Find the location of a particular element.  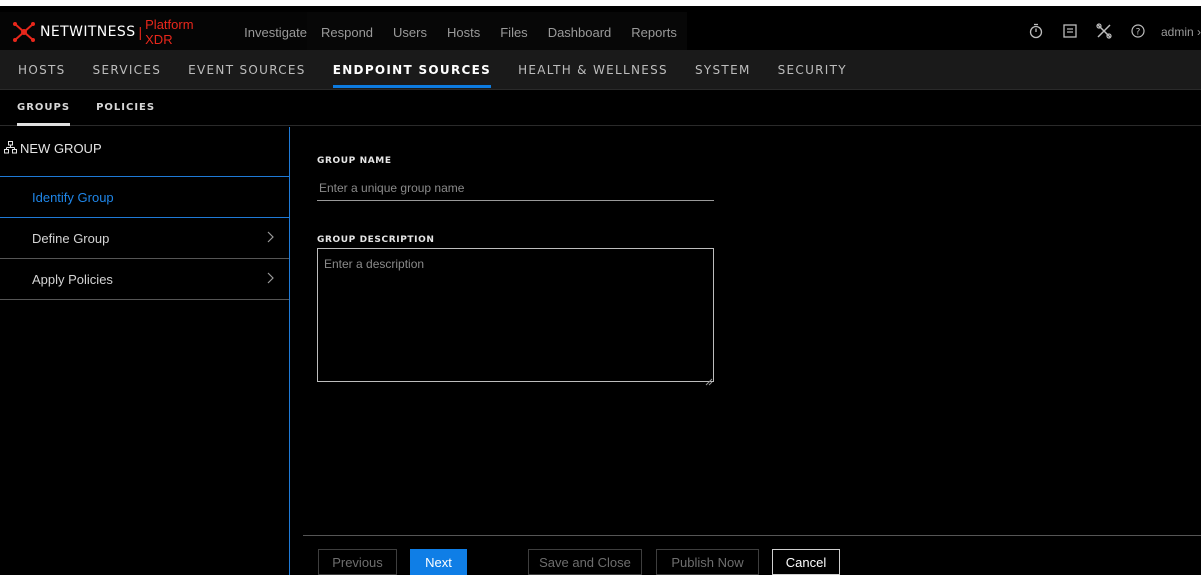

group-description-label: GROUP DESCRIPTION is located at coordinates (376, 240).